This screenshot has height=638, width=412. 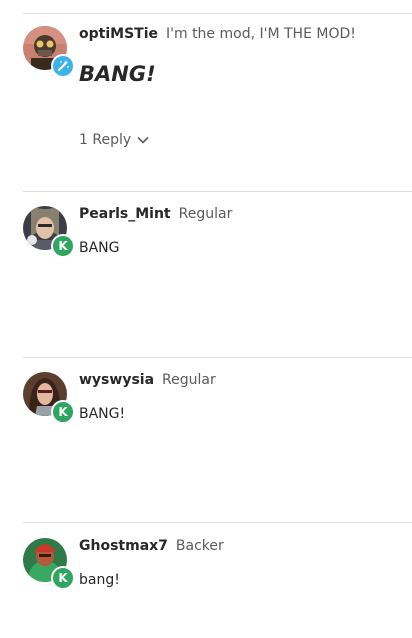 What do you see at coordinates (245, 214) in the screenshot?
I see `comment-header: Pearls_Mint Regular` at bounding box center [245, 214].